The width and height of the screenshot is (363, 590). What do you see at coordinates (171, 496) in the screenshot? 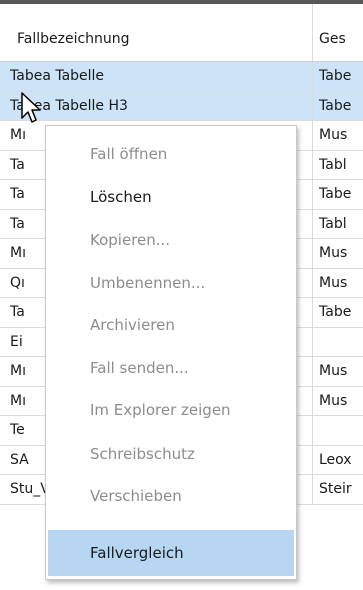
I see `menu-item-verschieben: Verschieben` at bounding box center [171, 496].